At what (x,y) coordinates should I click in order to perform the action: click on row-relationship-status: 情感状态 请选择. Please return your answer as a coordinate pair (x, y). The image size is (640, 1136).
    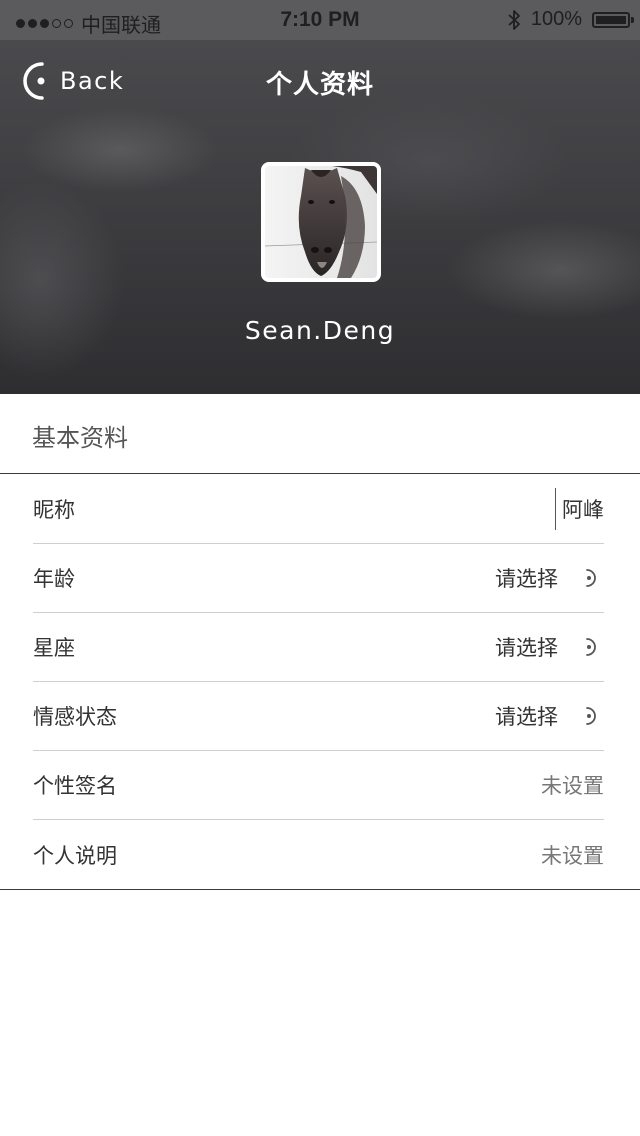
    Looking at the image, I should click on (318, 716).